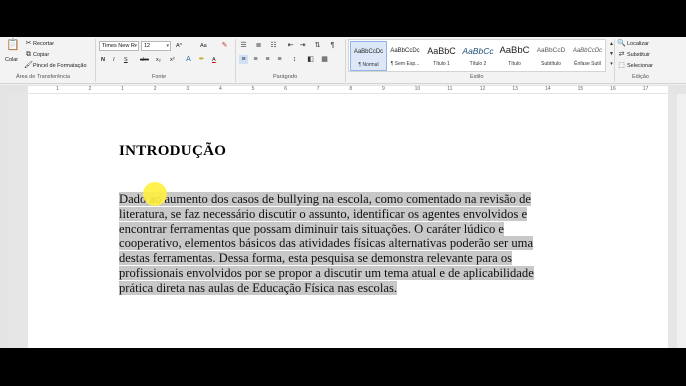  What do you see at coordinates (587, 56) in the screenshot?
I see `style-tile: AaBbCcDc Ênfase Sutil` at bounding box center [587, 56].